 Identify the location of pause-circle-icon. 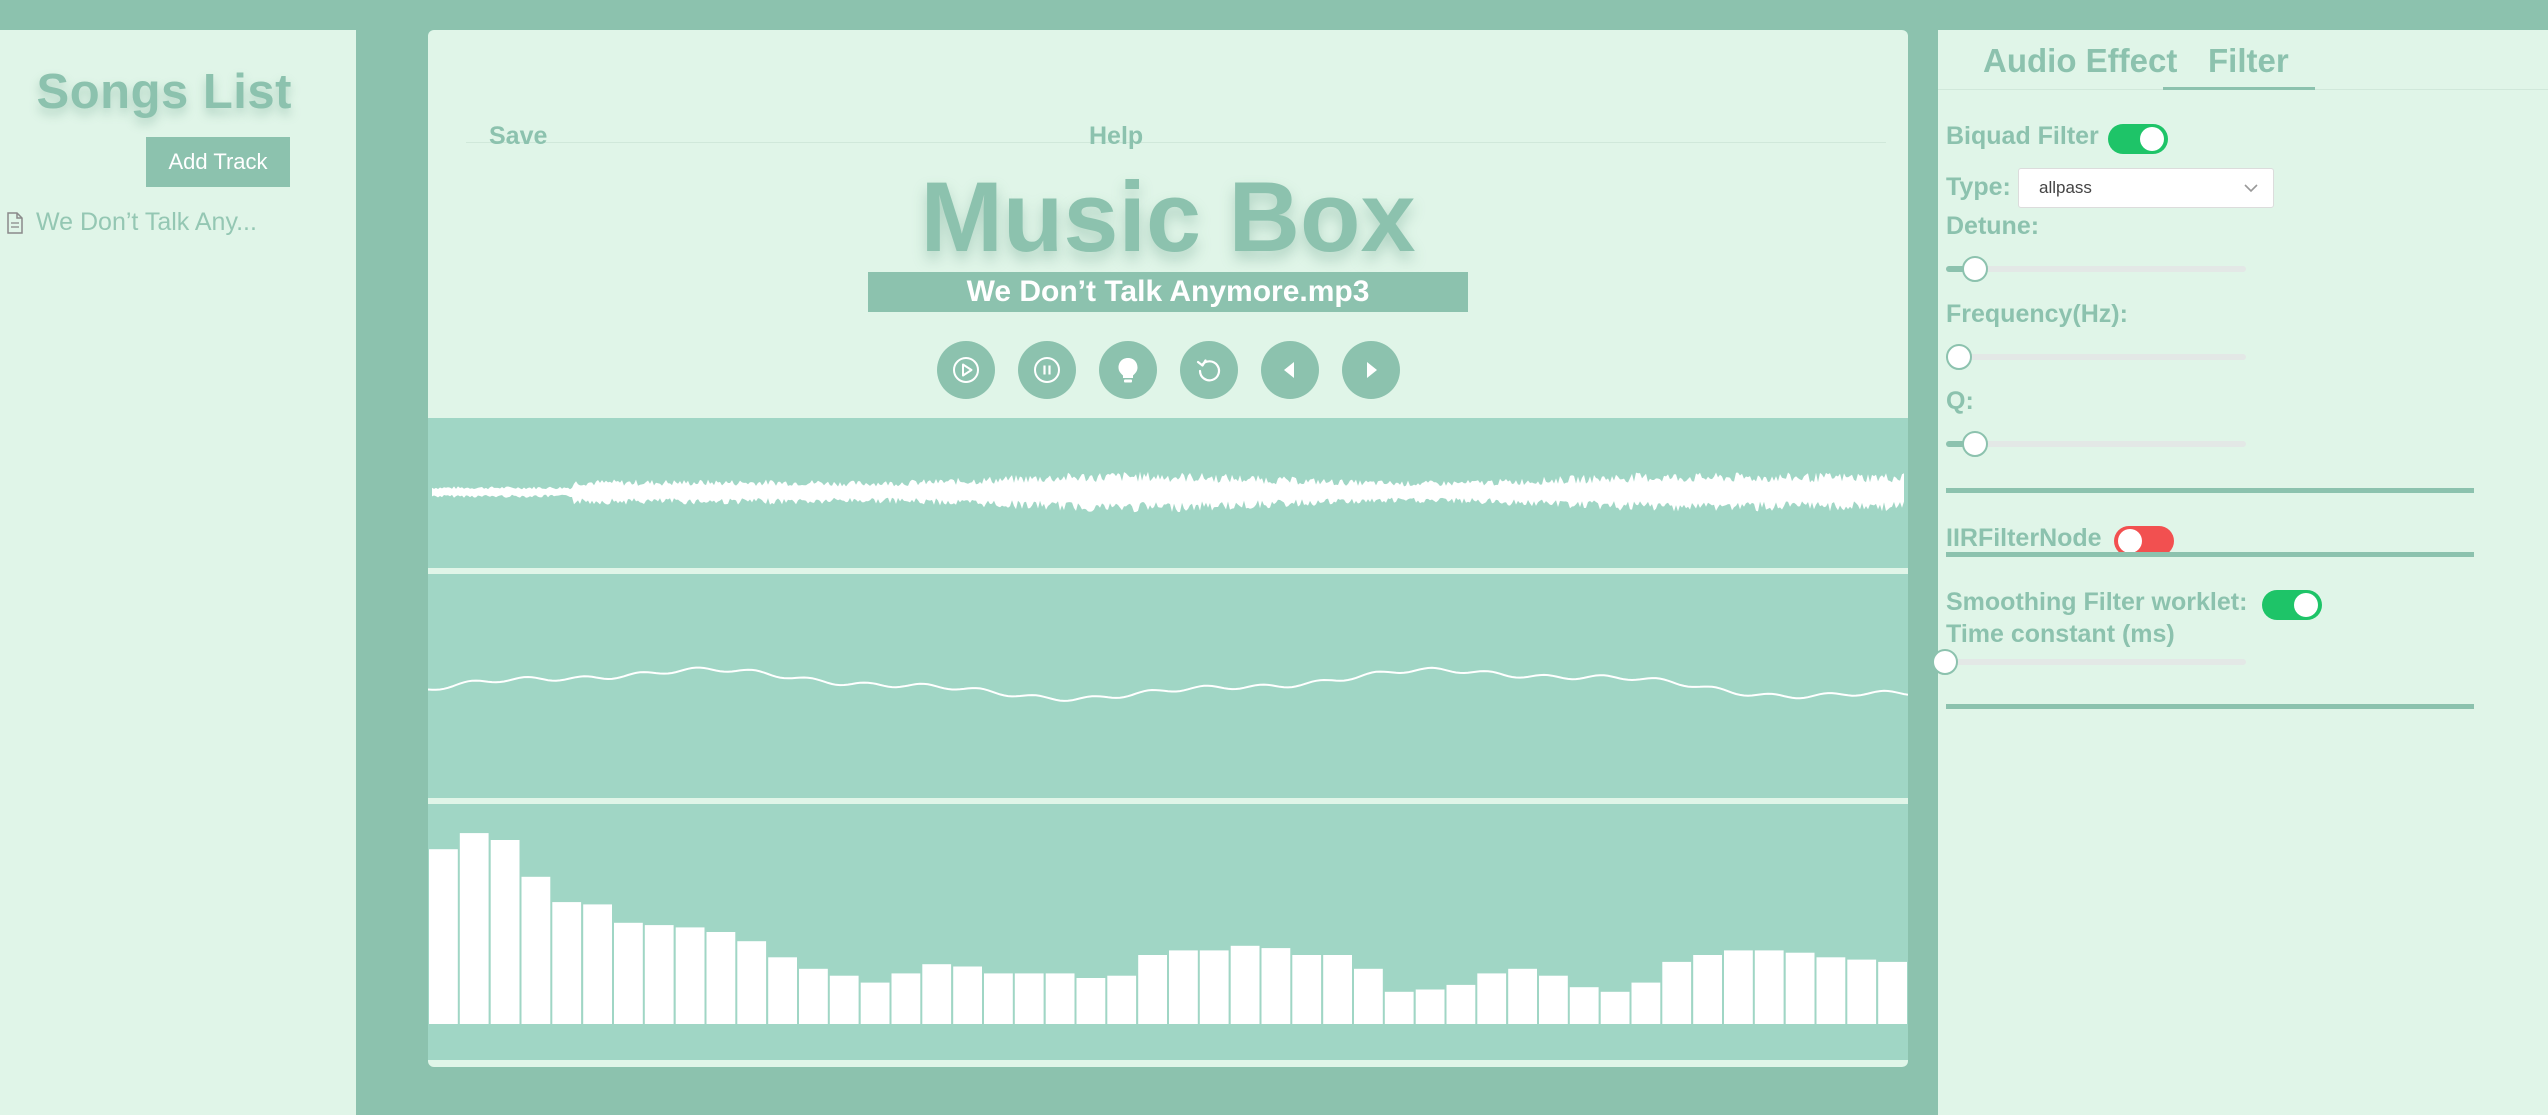
(1046, 370).